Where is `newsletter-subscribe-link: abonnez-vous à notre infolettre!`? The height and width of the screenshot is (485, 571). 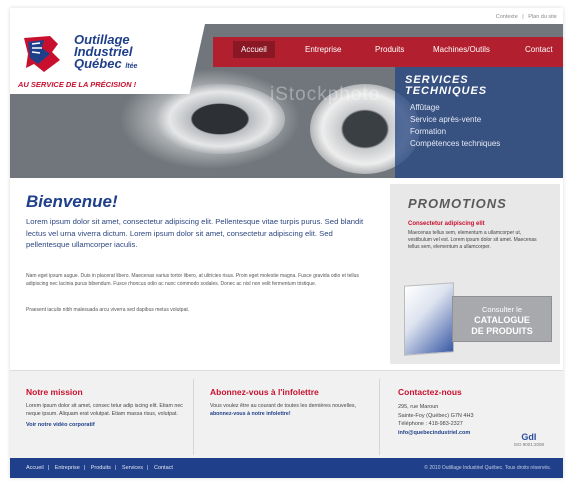
newsletter-subscribe-link: abonnez-vous à notre infolettre! is located at coordinates (250, 414).